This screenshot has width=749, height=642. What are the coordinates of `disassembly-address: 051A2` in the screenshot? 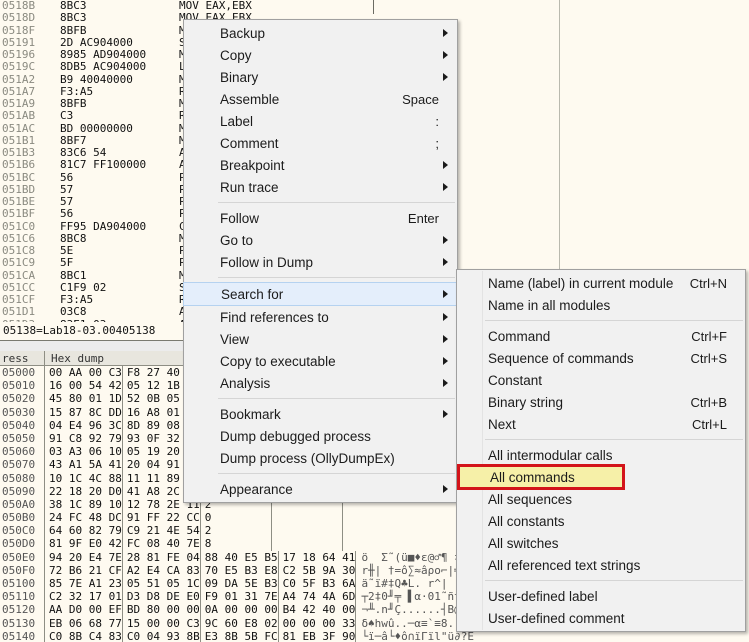 It's located at (22, 79).